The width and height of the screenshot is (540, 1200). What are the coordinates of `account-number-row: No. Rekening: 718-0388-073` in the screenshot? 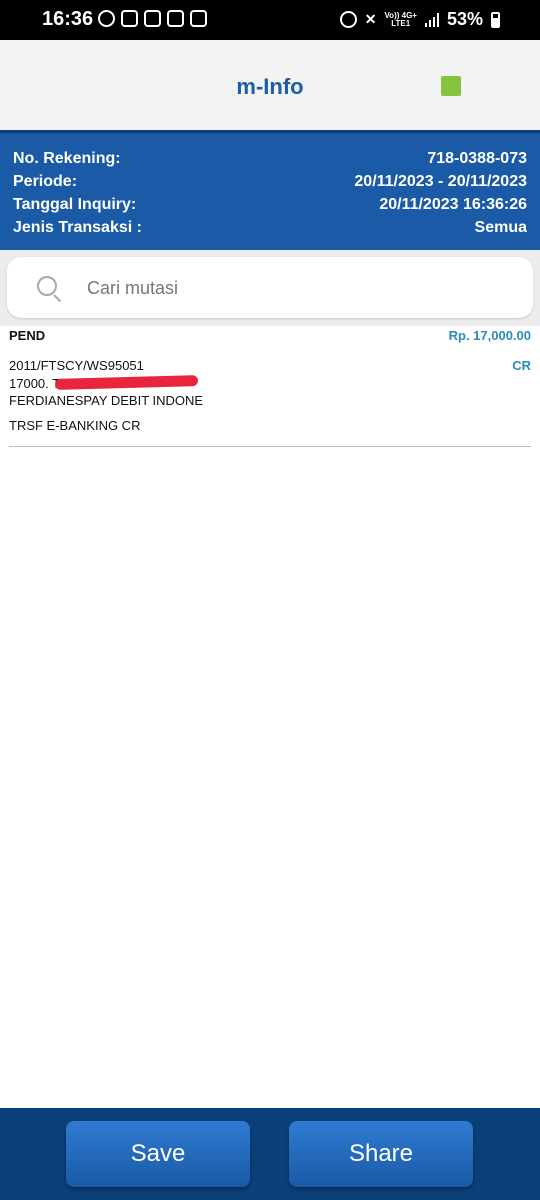 It's located at (270, 161).